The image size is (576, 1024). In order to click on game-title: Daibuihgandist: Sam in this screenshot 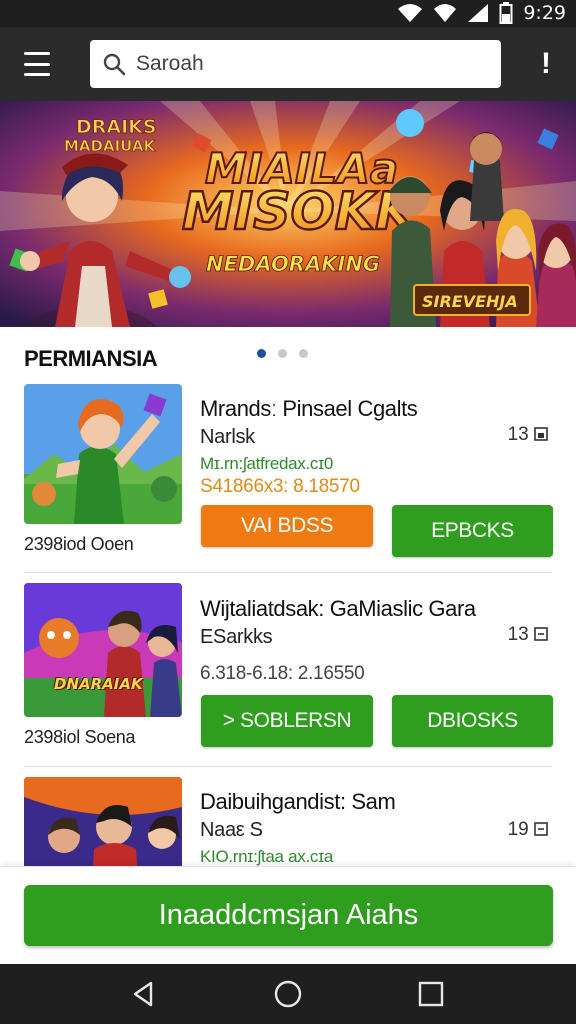, I will do `click(298, 802)`.